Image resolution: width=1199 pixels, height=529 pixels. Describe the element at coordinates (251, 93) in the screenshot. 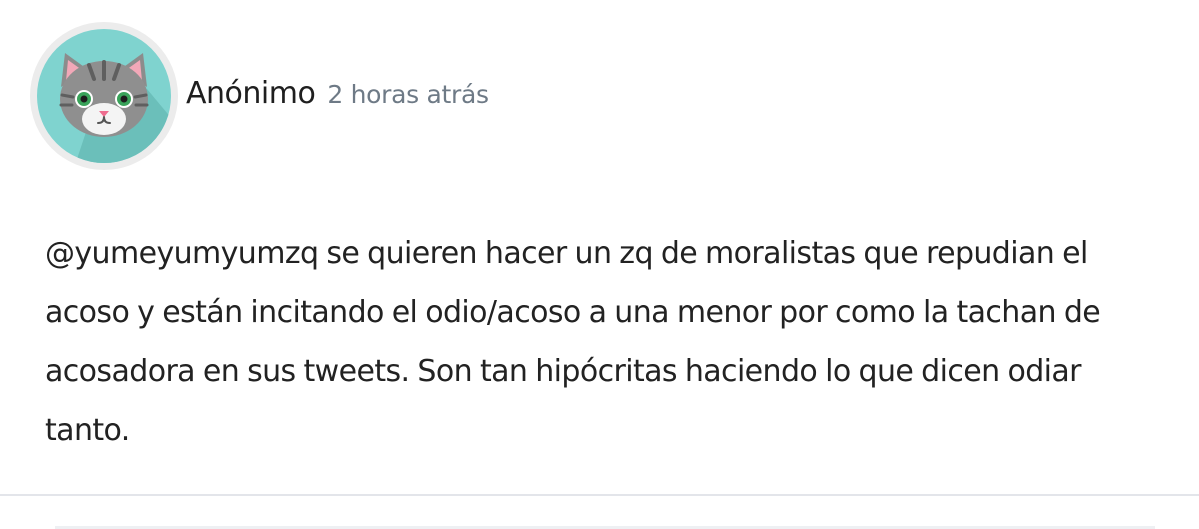

I see `author-name: Anónimo` at that location.